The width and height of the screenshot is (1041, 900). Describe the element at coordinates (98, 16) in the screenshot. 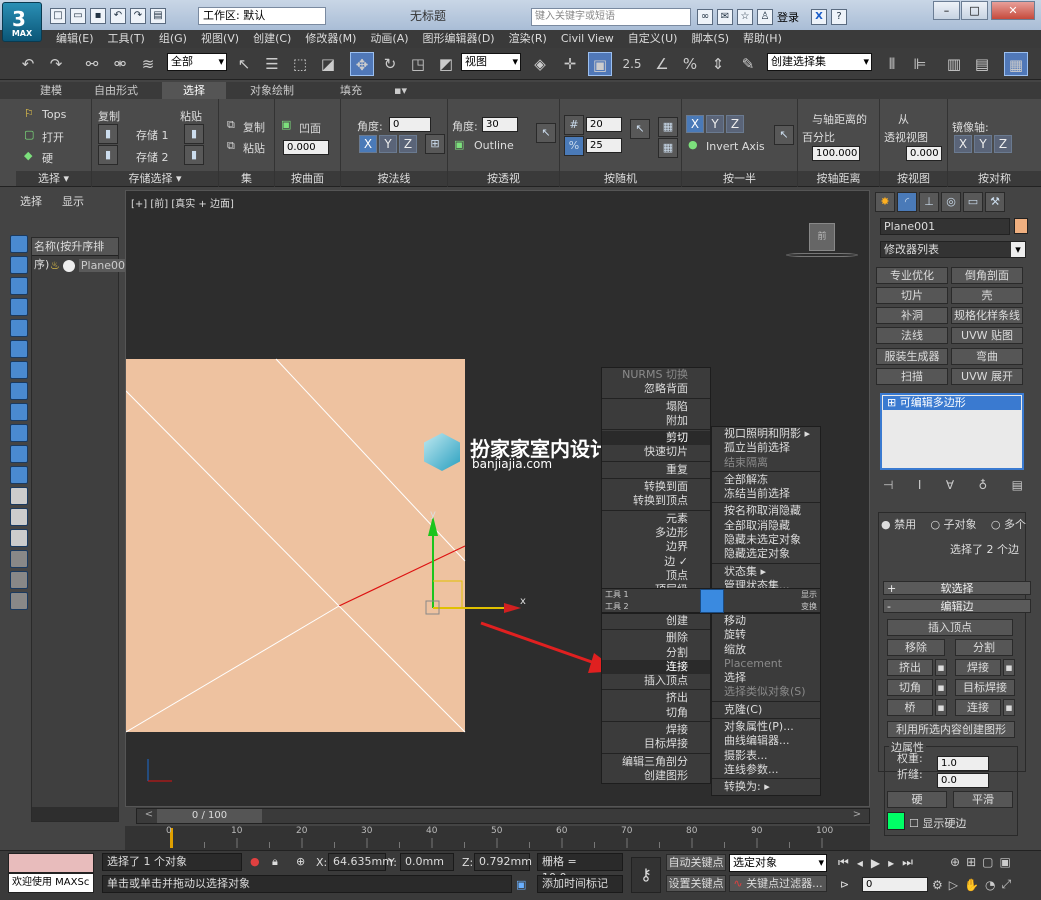

I see `save-icon: ▪` at that location.